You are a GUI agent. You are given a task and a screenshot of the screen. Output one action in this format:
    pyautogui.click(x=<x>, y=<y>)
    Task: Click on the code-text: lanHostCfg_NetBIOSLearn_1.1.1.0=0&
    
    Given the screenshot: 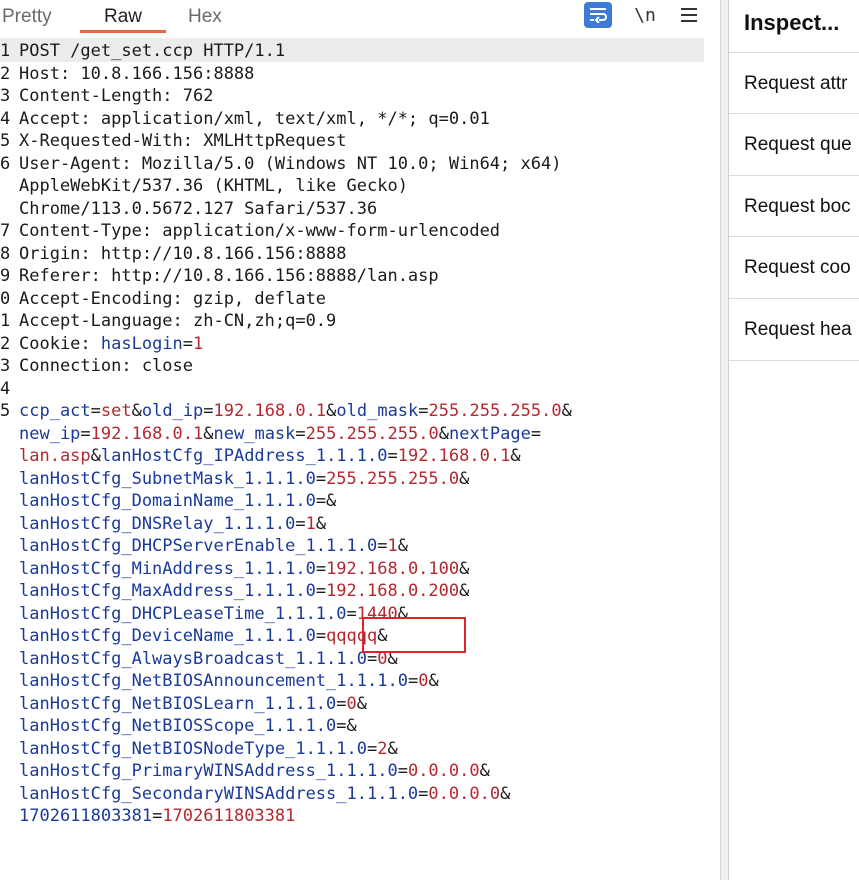 What is the action you would take?
    pyautogui.click(x=193, y=704)
    